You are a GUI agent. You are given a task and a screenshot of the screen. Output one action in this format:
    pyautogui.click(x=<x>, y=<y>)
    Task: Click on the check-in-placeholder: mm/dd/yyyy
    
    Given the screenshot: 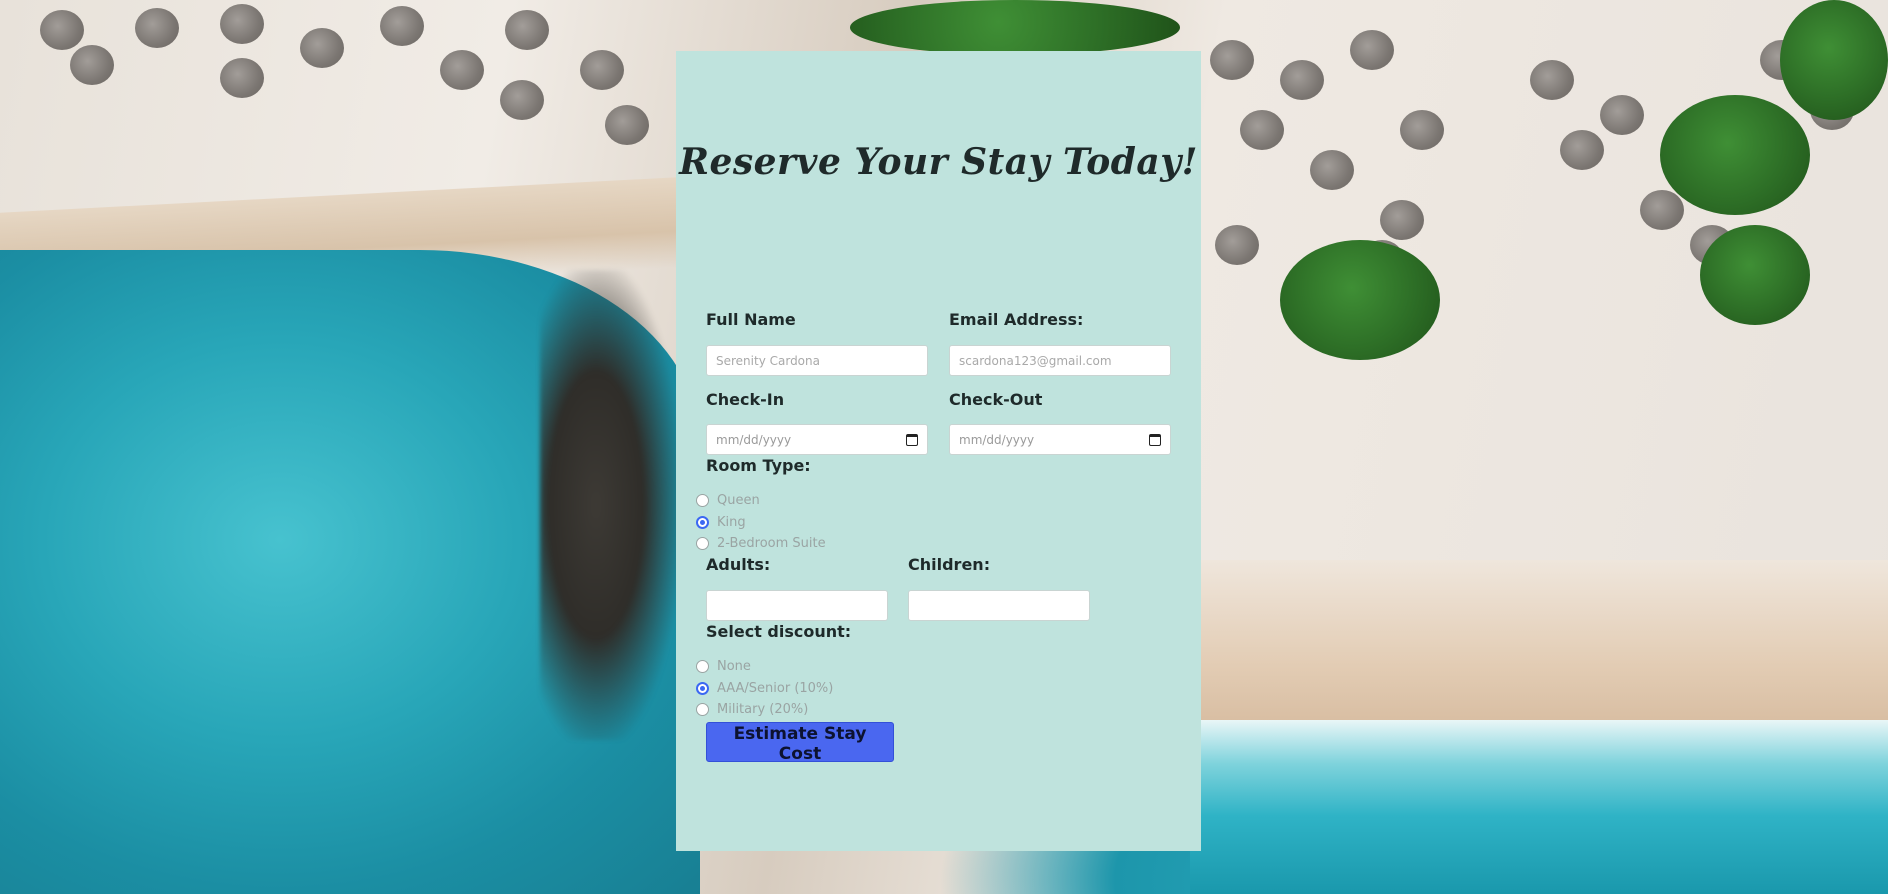 What is the action you would take?
    pyautogui.click(x=754, y=439)
    